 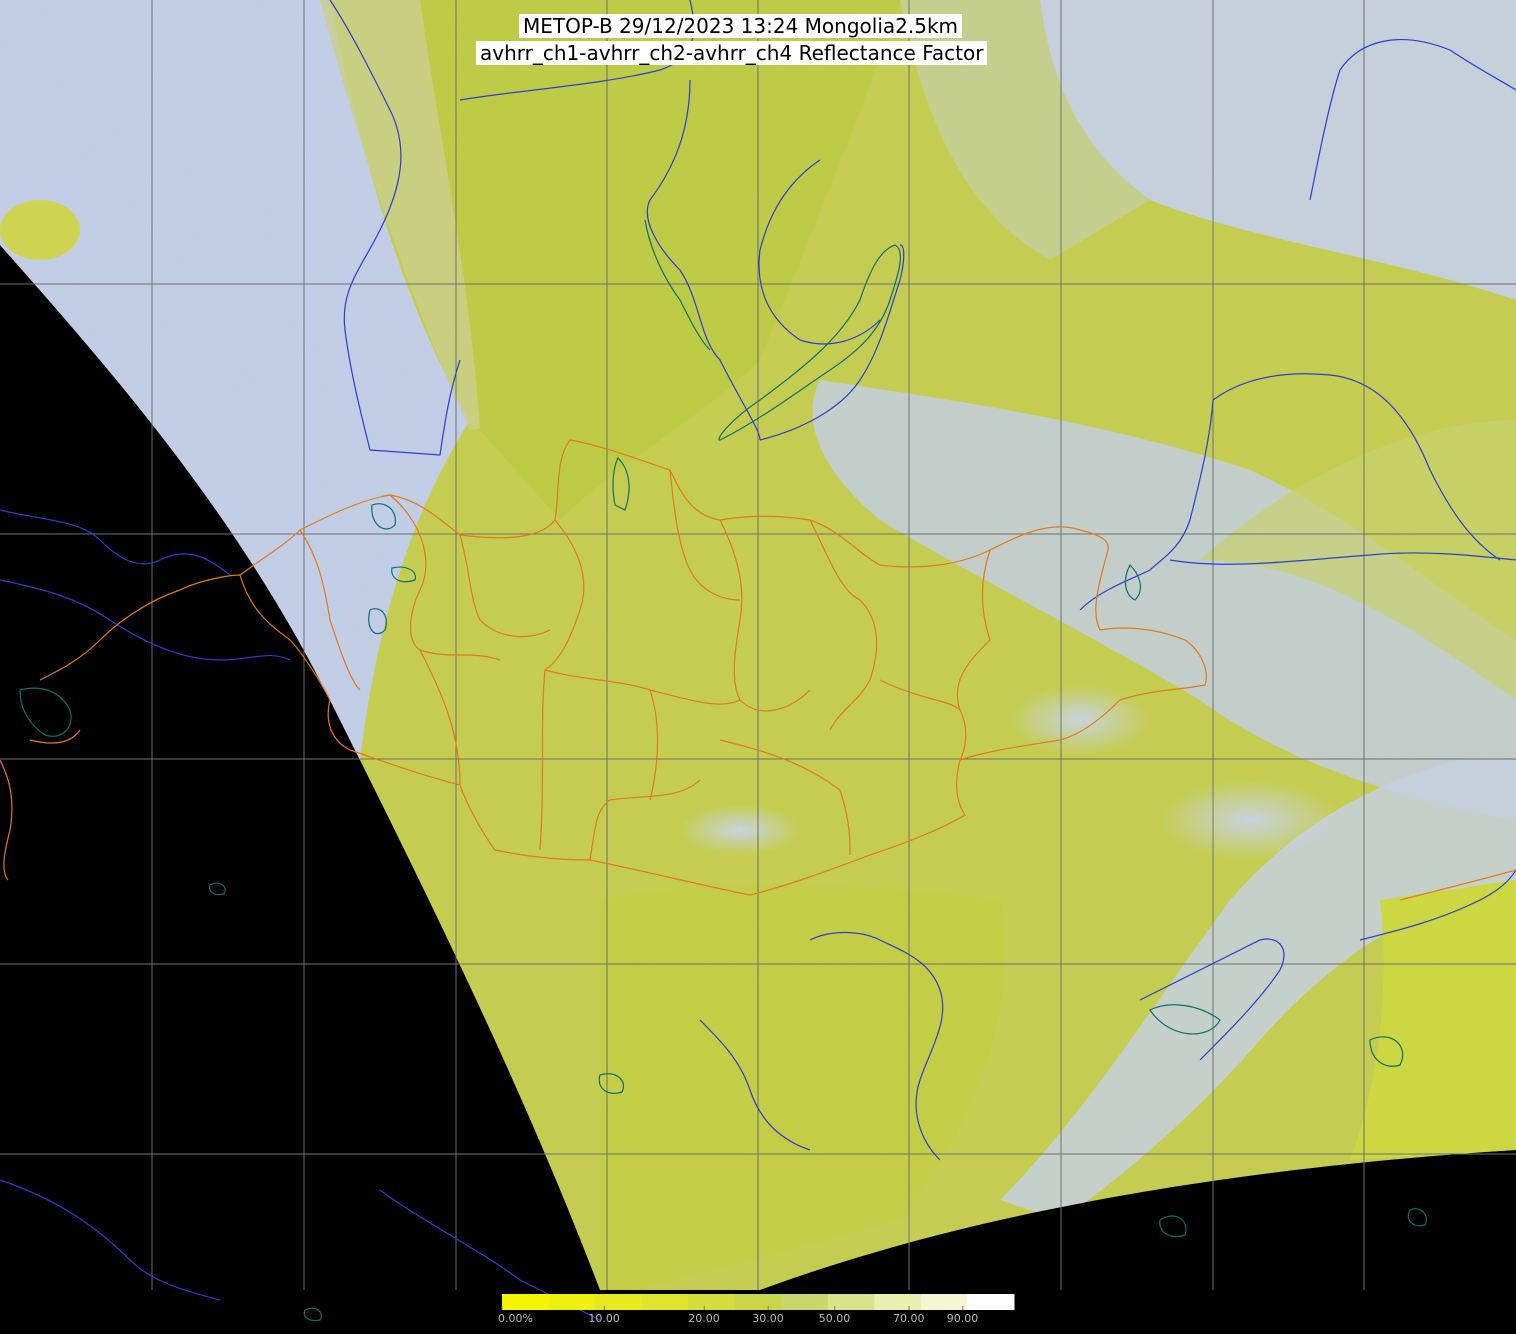 I want to click on colorbar-tick-label: 50.00, so click(x=834, y=1318).